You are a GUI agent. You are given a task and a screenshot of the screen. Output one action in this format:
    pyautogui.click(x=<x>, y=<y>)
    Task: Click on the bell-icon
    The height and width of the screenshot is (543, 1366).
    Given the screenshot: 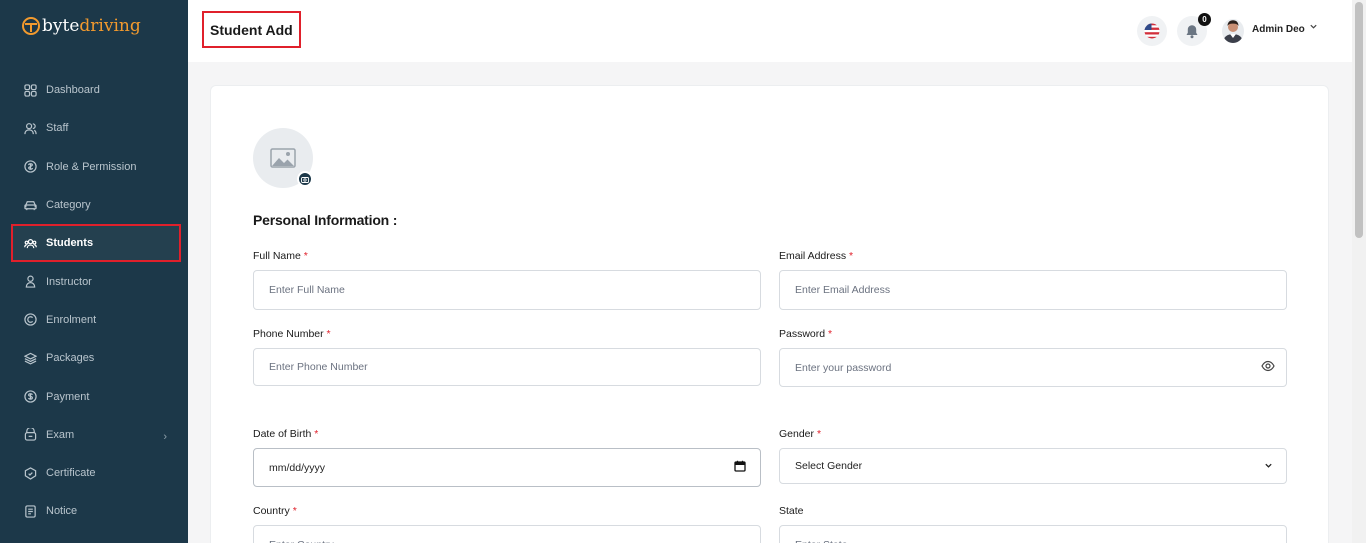 What is the action you would take?
    pyautogui.click(x=1192, y=31)
    